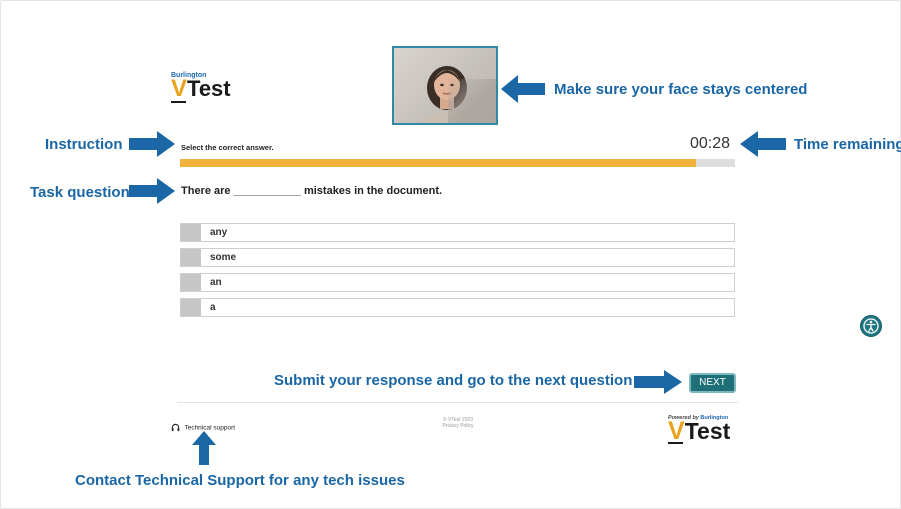  What do you see at coordinates (523, 89) in the screenshot?
I see `face-arrow-icon` at bounding box center [523, 89].